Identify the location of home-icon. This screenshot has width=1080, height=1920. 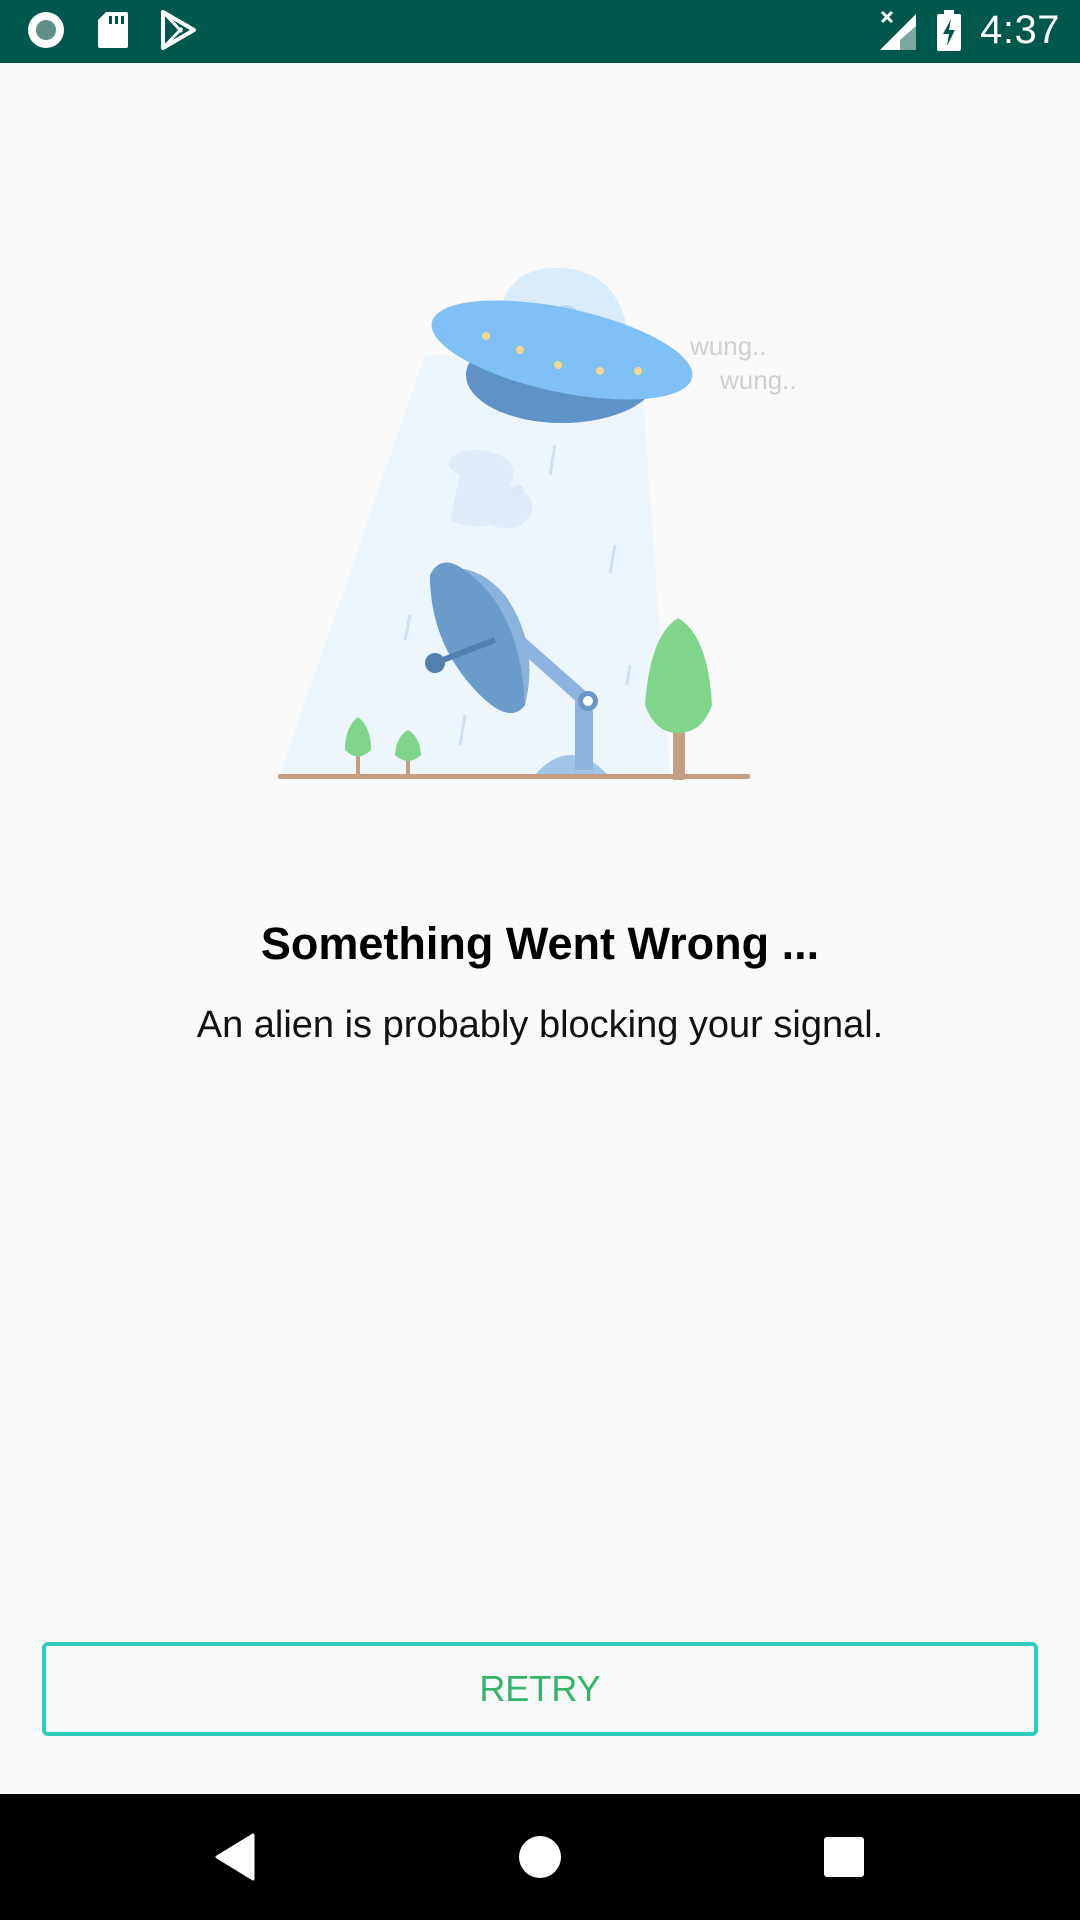
(540, 1857).